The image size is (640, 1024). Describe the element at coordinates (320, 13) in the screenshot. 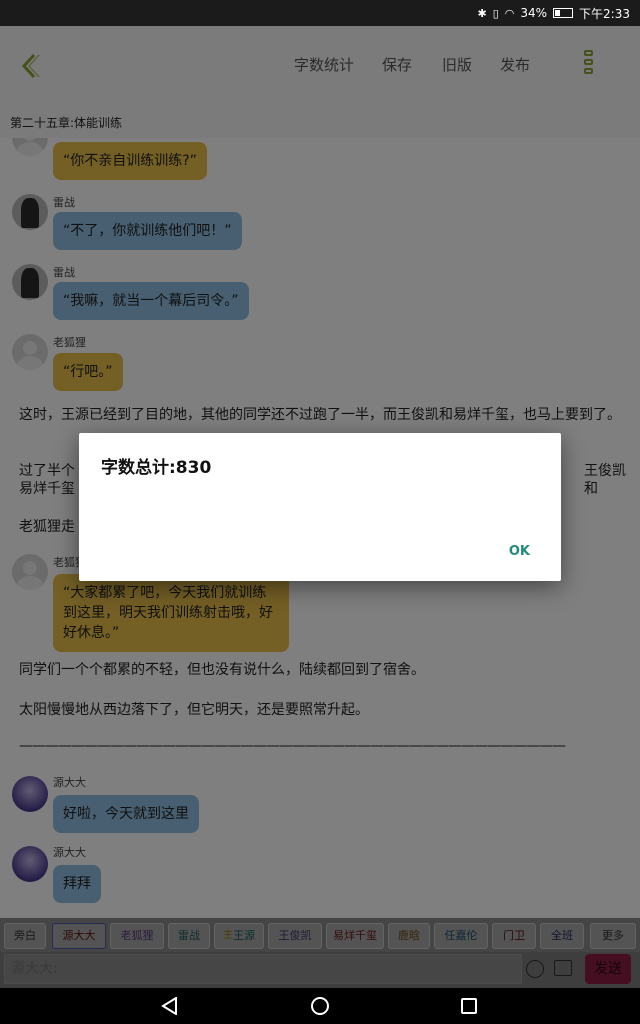

I see `status-bar: ✱ ▯ ◠ 34% 下午2:33` at that location.